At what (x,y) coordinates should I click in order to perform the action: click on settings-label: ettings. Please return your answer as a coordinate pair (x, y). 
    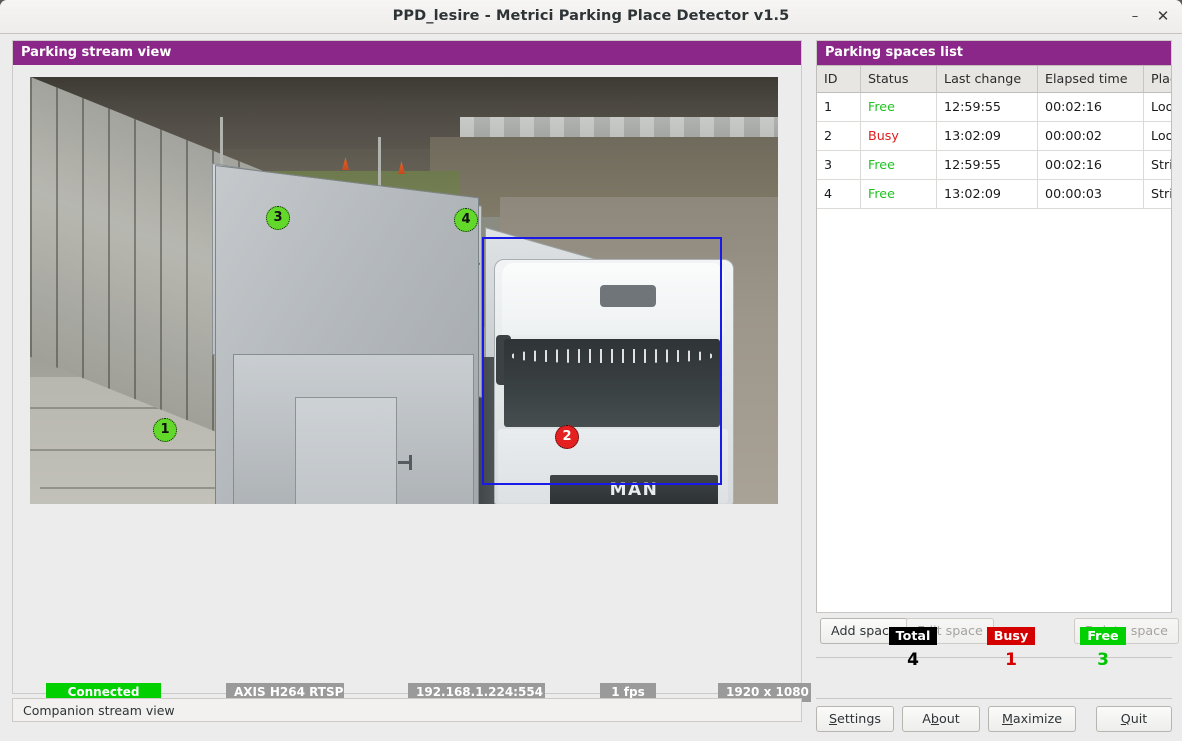
    Looking at the image, I should click on (859, 718).